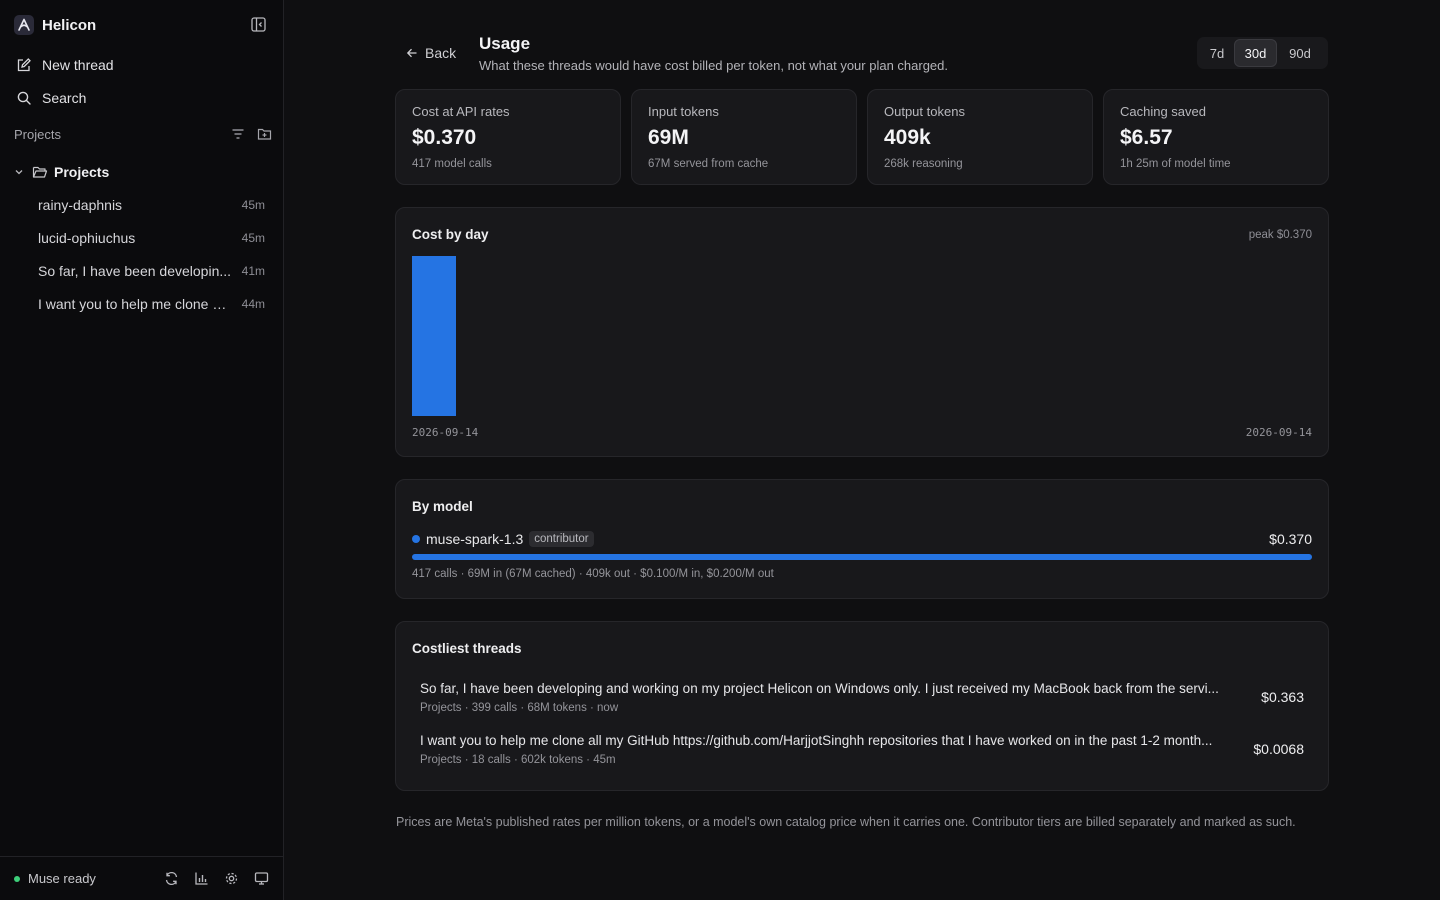  I want to click on chevron-down-icon, so click(20, 172).